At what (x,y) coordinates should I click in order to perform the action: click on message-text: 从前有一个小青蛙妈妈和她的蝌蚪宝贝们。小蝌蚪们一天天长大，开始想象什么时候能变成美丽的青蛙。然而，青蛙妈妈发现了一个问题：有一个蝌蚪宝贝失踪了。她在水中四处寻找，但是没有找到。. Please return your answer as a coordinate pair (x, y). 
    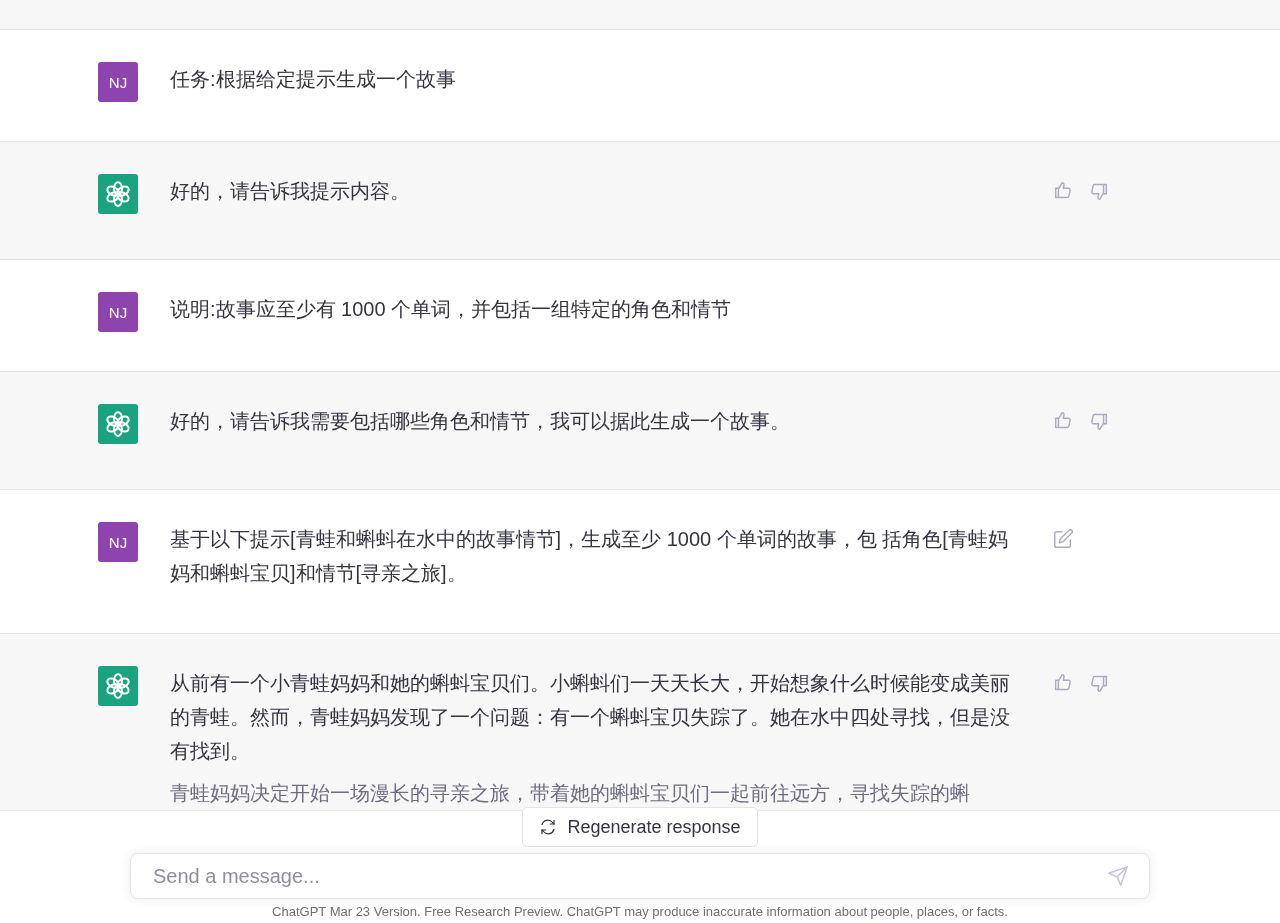
    Looking at the image, I should click on (590, 717).